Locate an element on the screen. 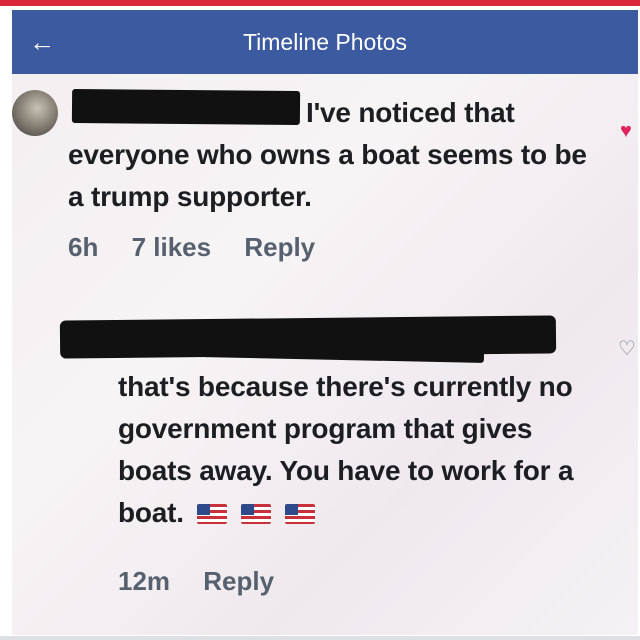 The width and height of the screenshot is (640, 640). comment-timestamp: 6h is located at coordinates (83, 247).